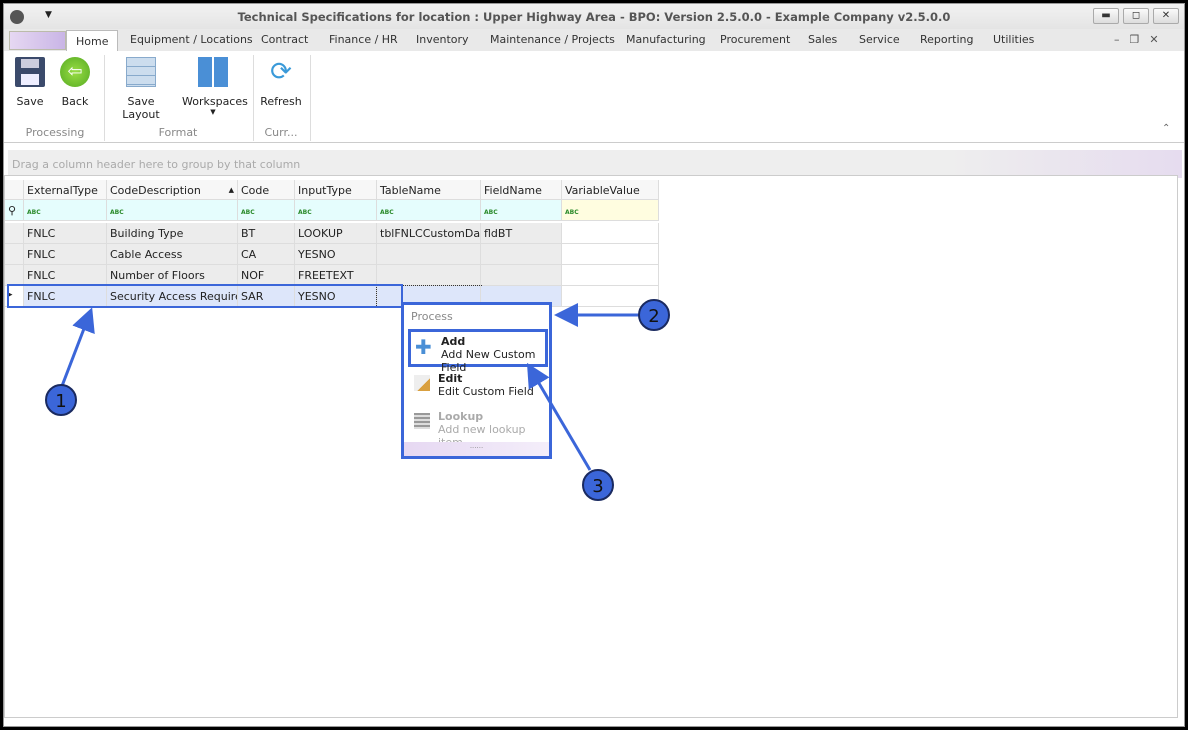 The width and height of the screenshot is (1188, 730). What do you see at coordinates (215, 101) in the screenshot?
I see `workspaces-label: Workspaces` at bounding box center [215, 101].